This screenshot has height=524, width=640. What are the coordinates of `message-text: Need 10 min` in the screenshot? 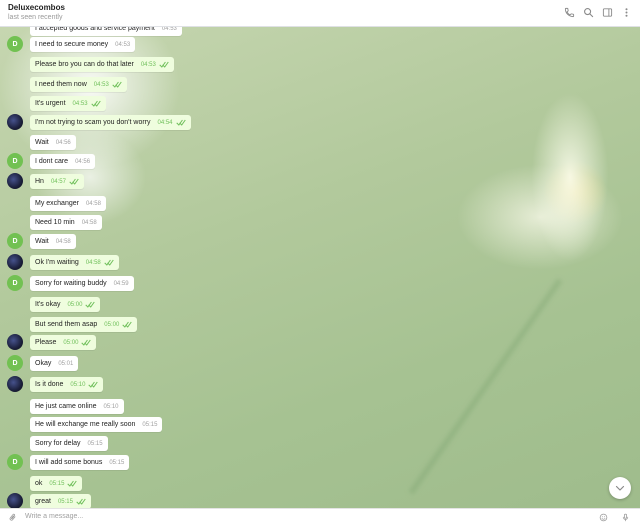 It's located at (55, 222).